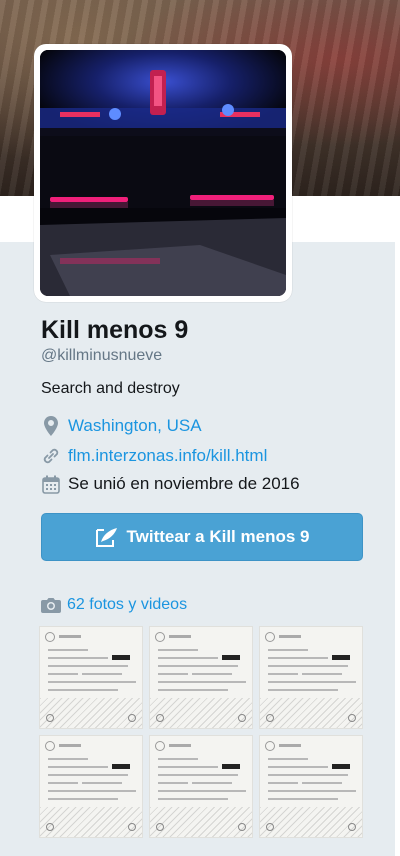  I want to click on side-column-edge, so click(397, 547).